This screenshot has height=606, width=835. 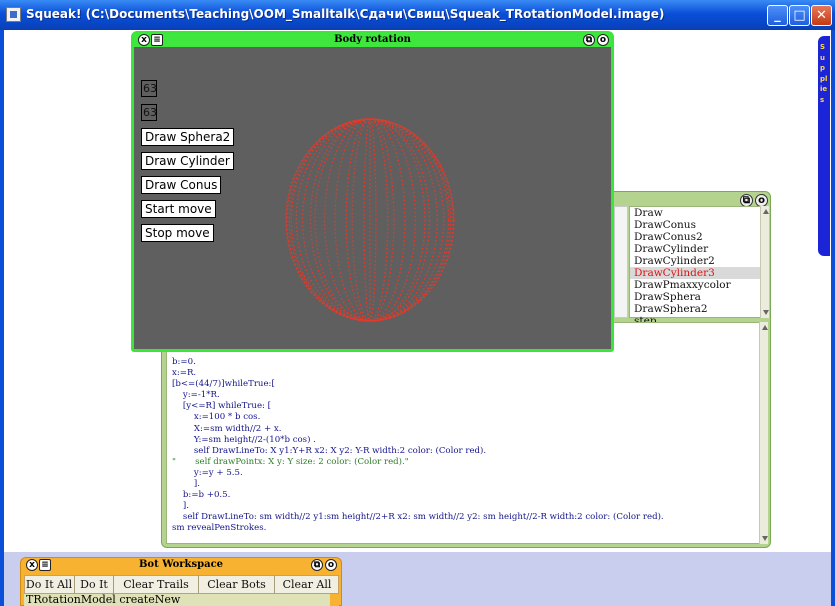 What do you see at coordinates (799, 15) in the screenshot?
I see `maximize-button: □` at bounding box center [799, 15].